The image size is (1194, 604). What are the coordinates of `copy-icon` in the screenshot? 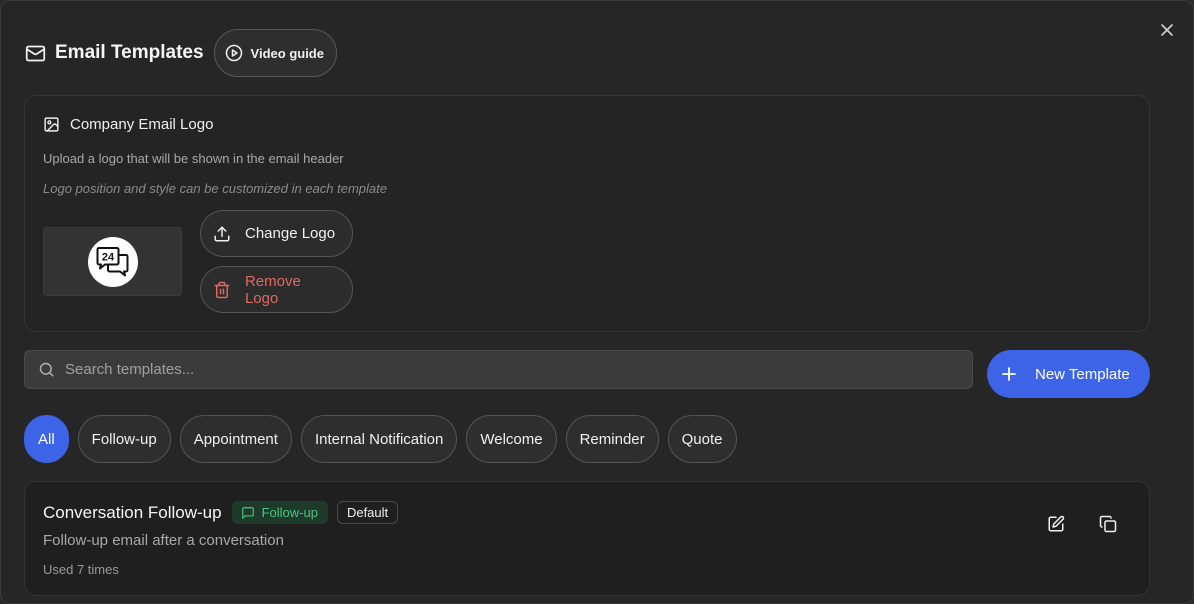 It's located at (1108, 524).